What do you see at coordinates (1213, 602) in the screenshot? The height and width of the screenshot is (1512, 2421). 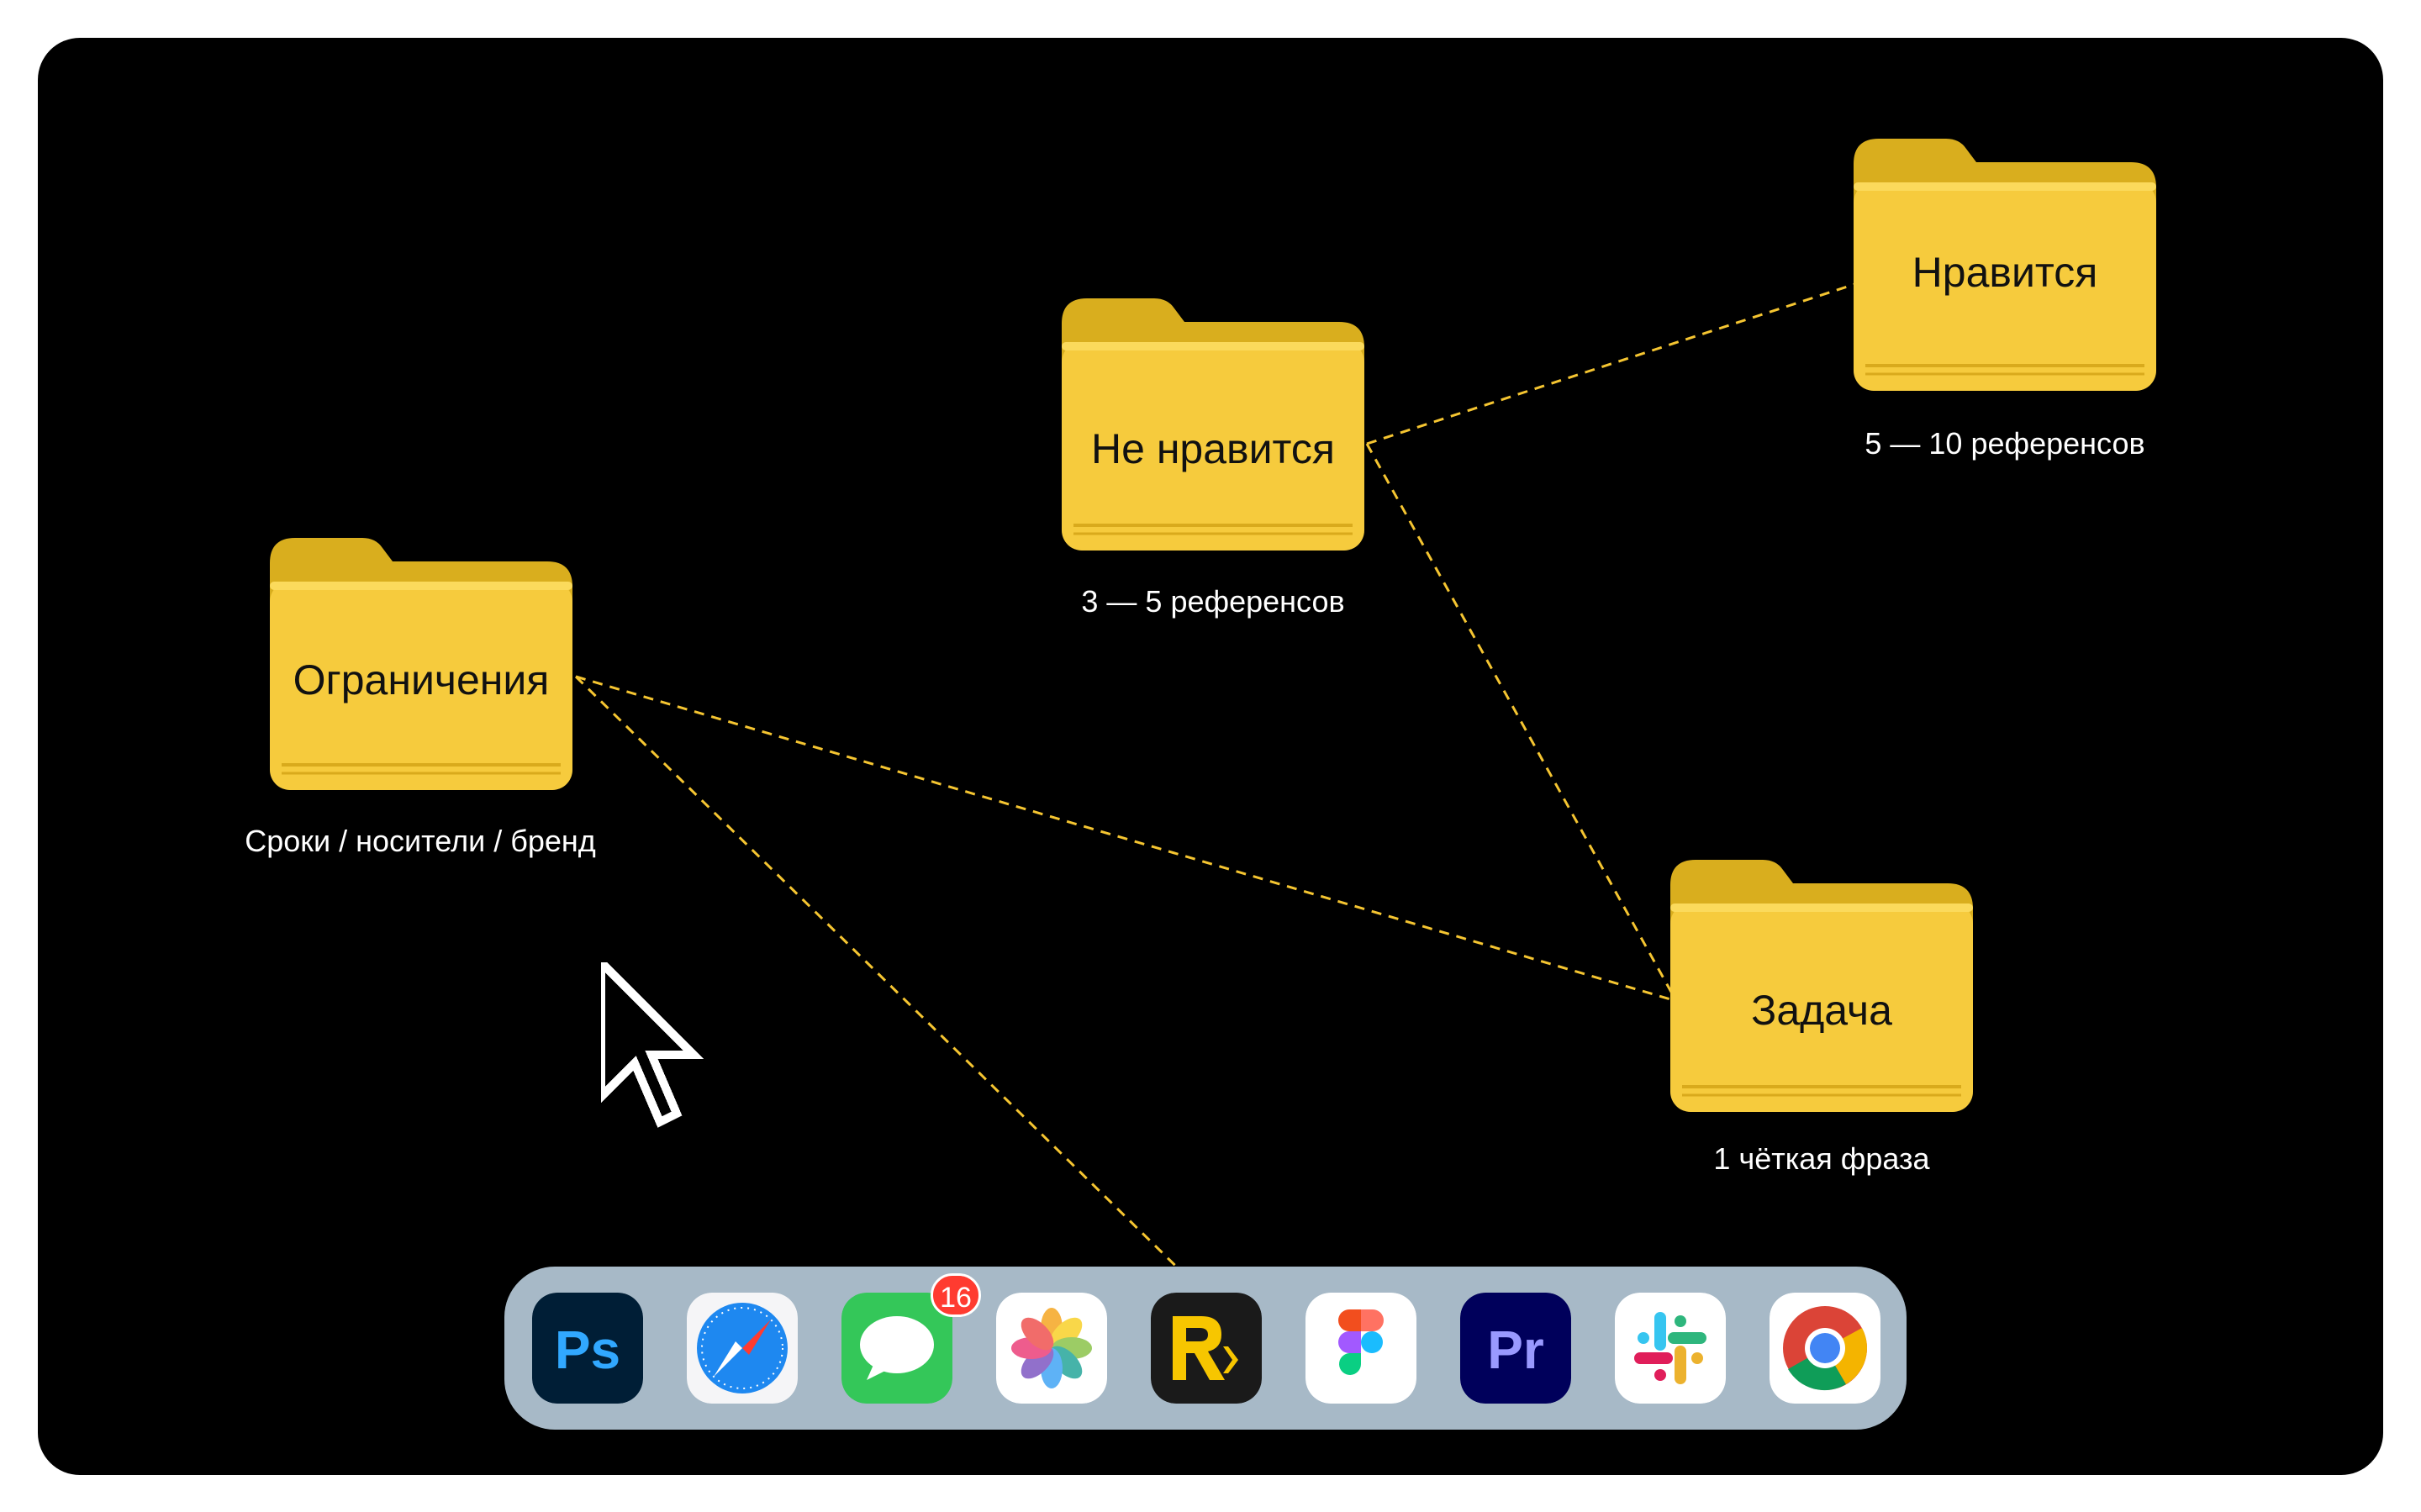 I see `folder-caption-dislikes: 3 — 5 референсов` at bounding box center [1213, 602].